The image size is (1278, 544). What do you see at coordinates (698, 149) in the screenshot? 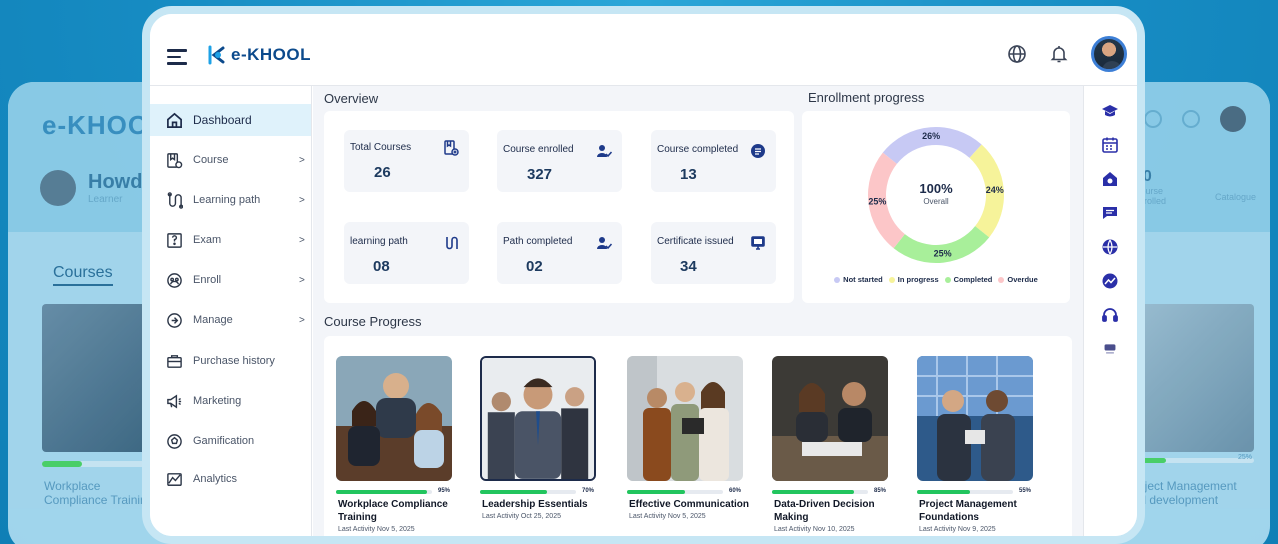
I see `stat-label: Course completed` at bounding box center [698, 149].